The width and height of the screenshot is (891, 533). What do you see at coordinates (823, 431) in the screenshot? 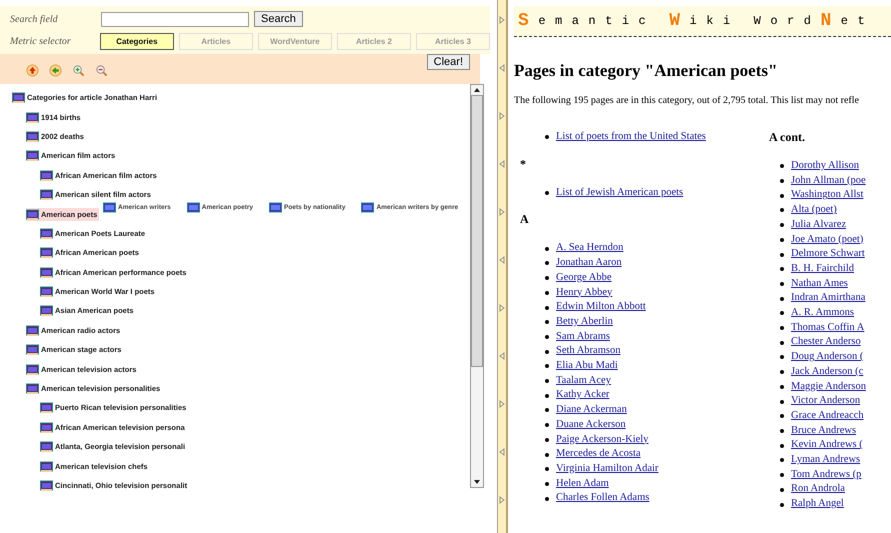
I see `poet-link: Bruce Andrews` at bounding box center [823, 431].